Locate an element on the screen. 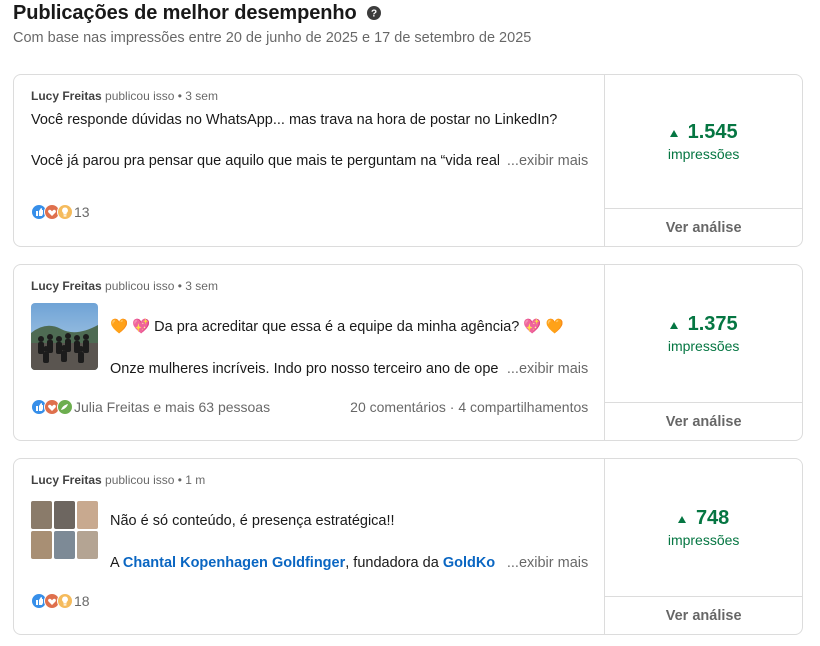 This screenshot has width=820, height=646. post-stats: 1.375 impressões Ver análise is located at coordinates (703, 352).